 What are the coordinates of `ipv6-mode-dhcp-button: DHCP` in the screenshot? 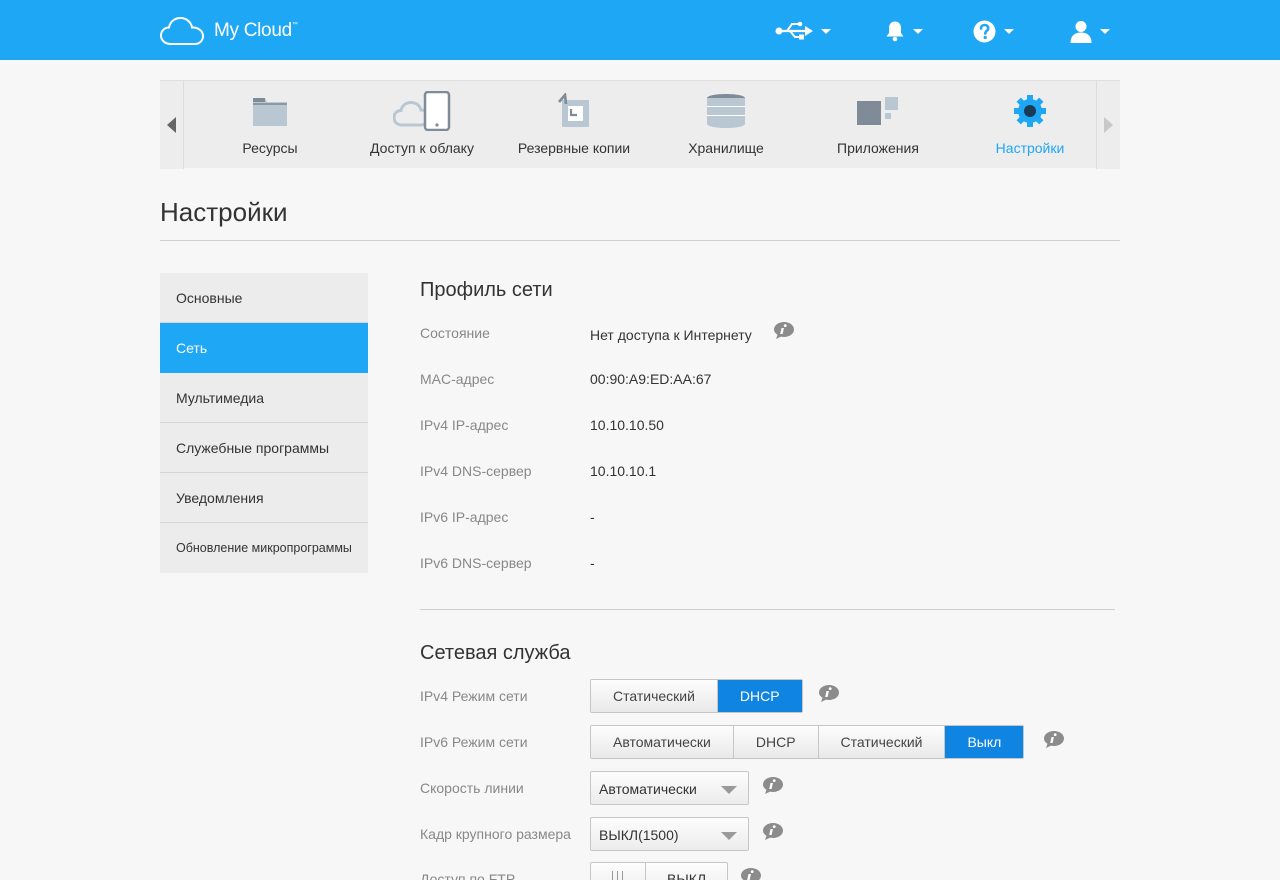 It's located at (776, 742).